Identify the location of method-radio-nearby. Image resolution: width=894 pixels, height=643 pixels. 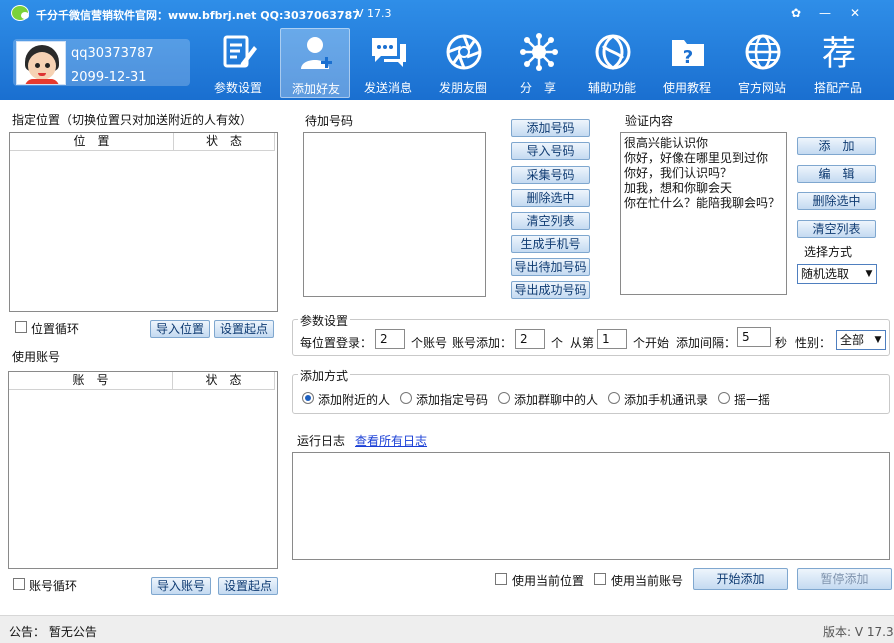
(308, 398).